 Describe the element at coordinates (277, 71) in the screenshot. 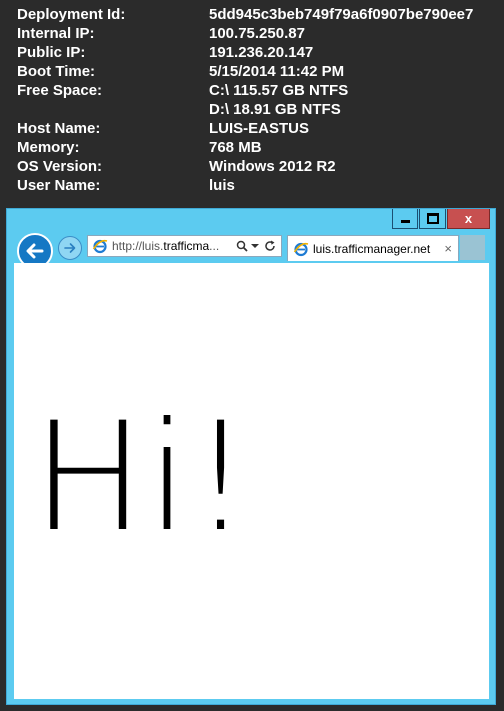

I see `info-value: 5/15/2014 11:42 PM` at that location.